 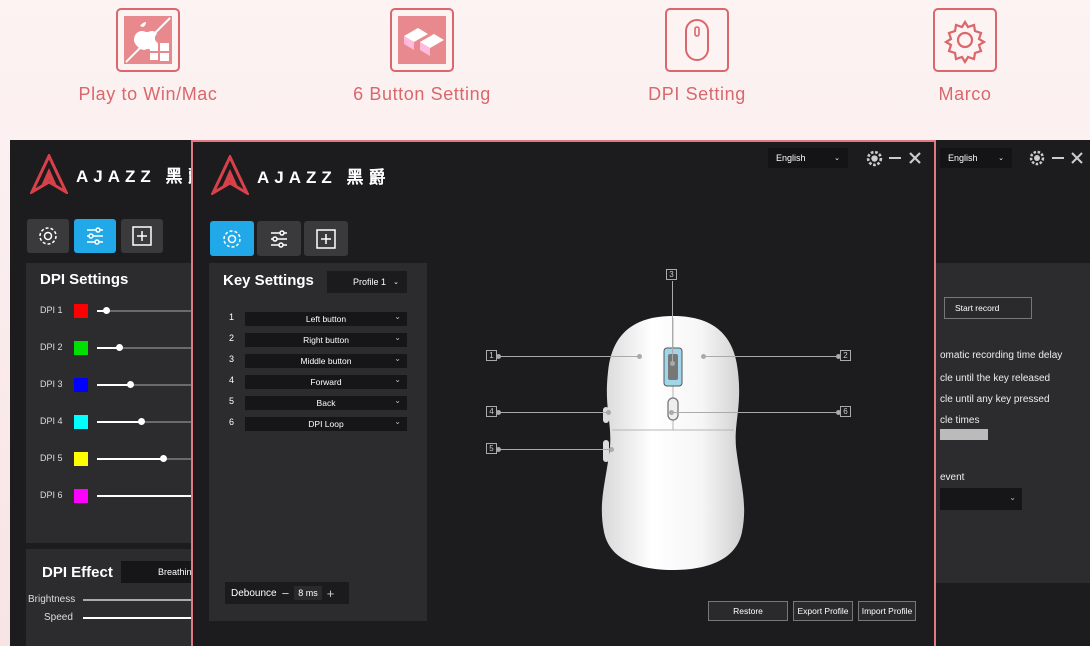 What do you see at coordinates (422, 40) in the screenshot?
I see `keycaps-icon` at bounding box center [422, 40].